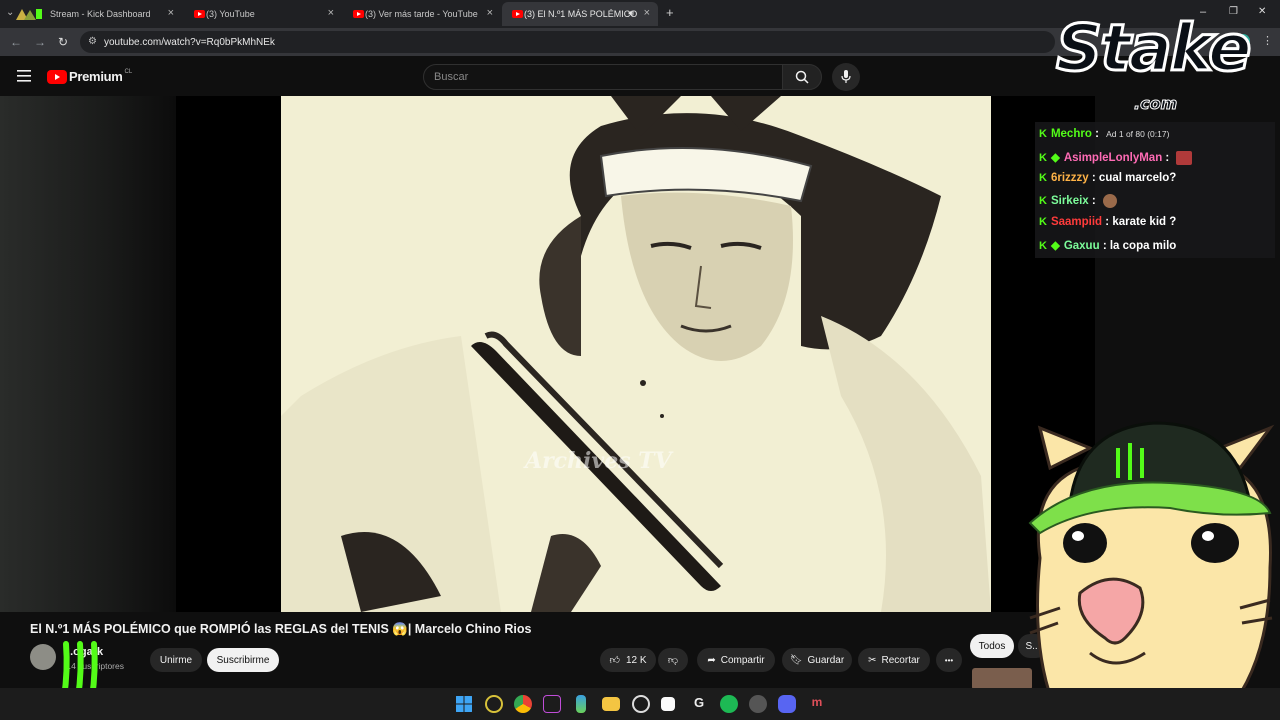 The image size is (1280, 720). What do you see at coordinates (787, 704) in the screenshot?
I see `discord-icon` at bounding box center [787, 704].